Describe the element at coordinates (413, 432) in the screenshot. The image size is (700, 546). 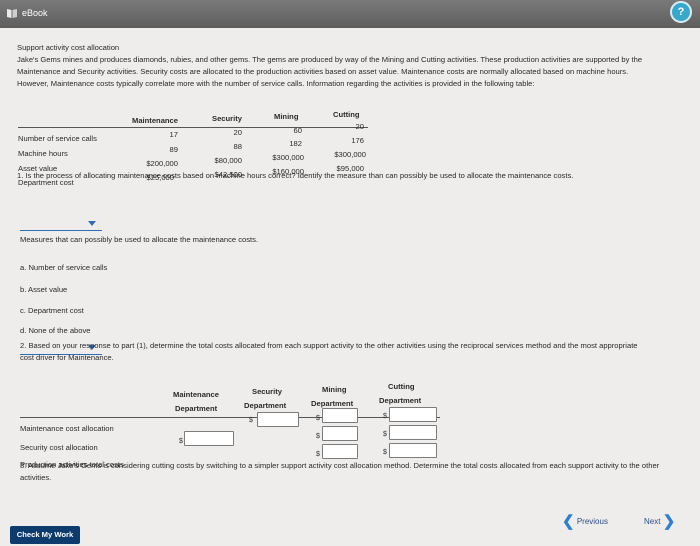
I see `cutting-security-input` at that location.